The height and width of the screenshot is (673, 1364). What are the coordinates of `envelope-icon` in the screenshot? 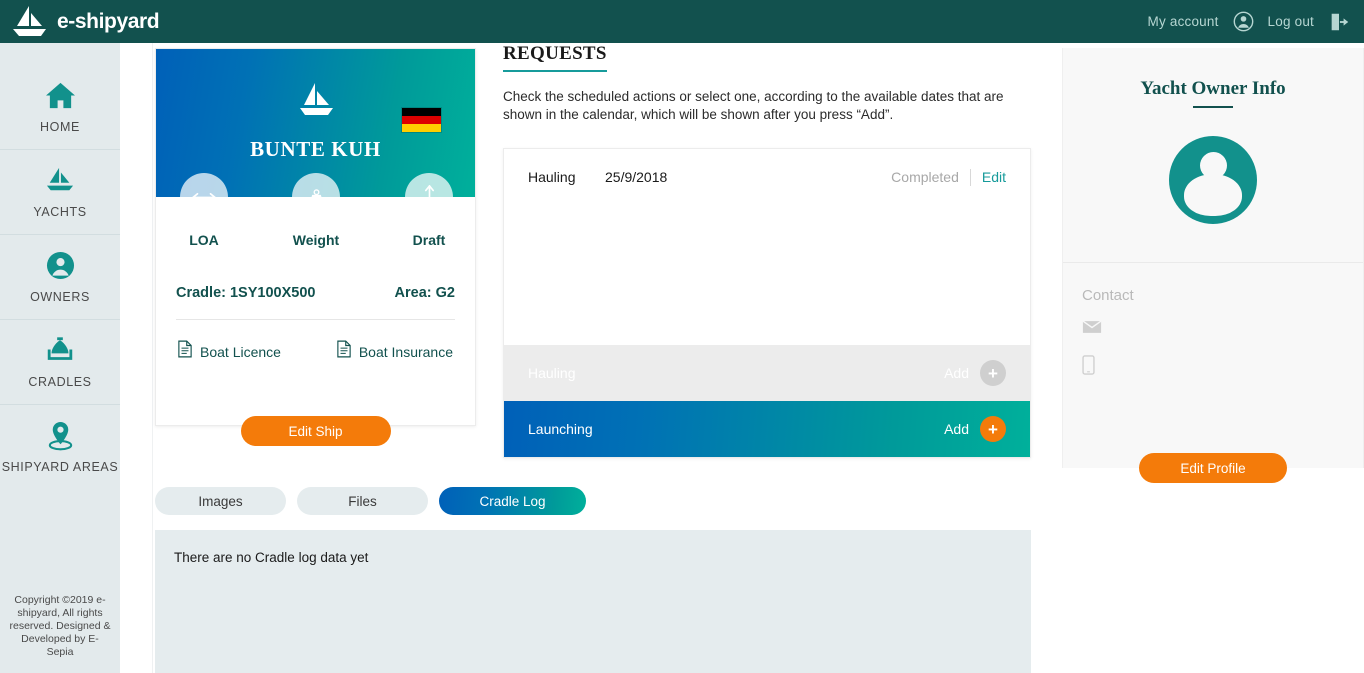 It's located at (1092, 329).